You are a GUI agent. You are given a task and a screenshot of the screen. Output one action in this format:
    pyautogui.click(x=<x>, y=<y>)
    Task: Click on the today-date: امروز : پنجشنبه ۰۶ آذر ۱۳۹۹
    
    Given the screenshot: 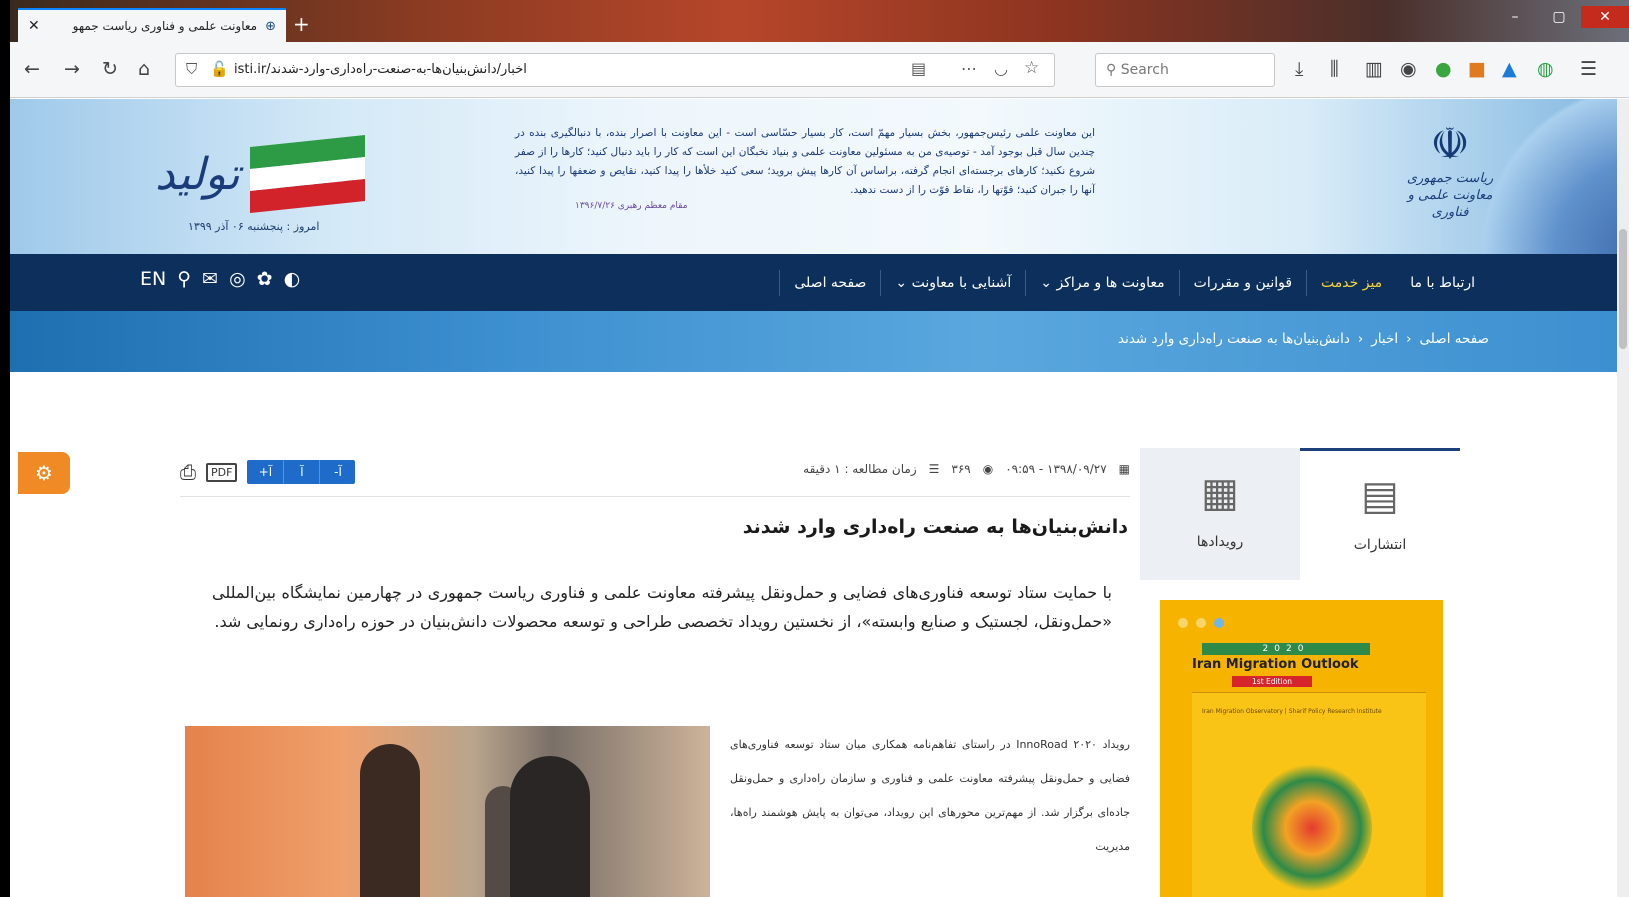 What is the action you would take?
    pyautogui.click(x=254, y=226)
    